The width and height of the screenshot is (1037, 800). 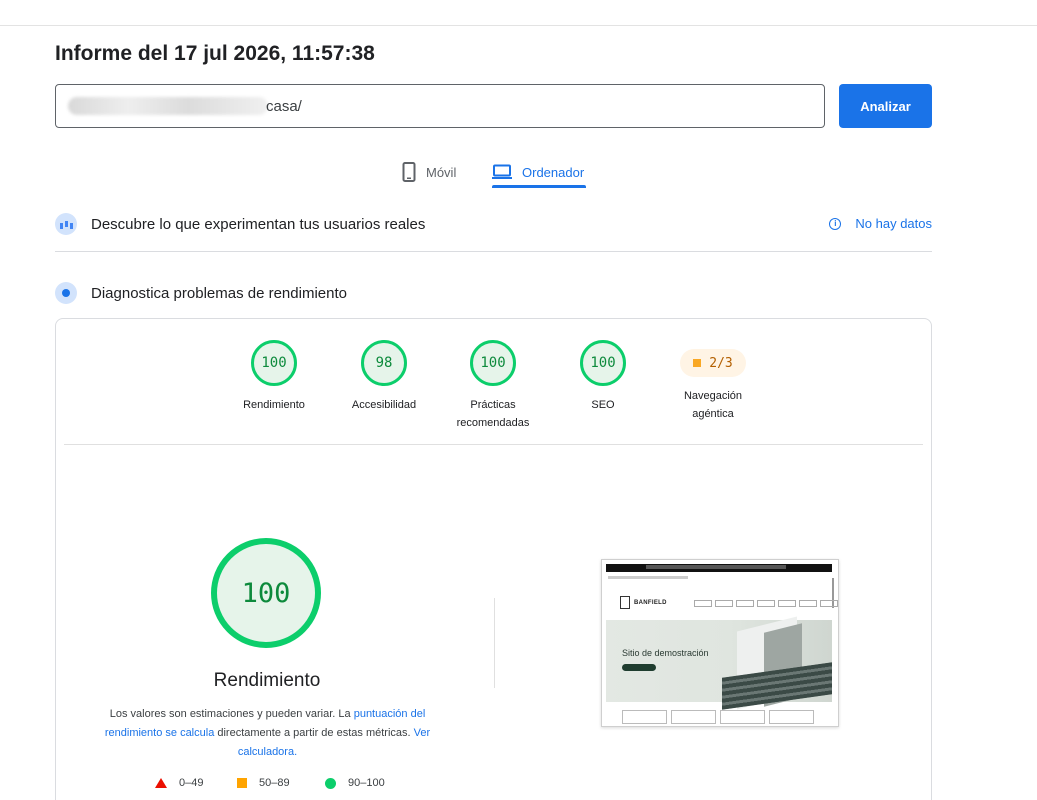 I want to click on gauge-label: Accesibilidad, so click(x=384, y=405).